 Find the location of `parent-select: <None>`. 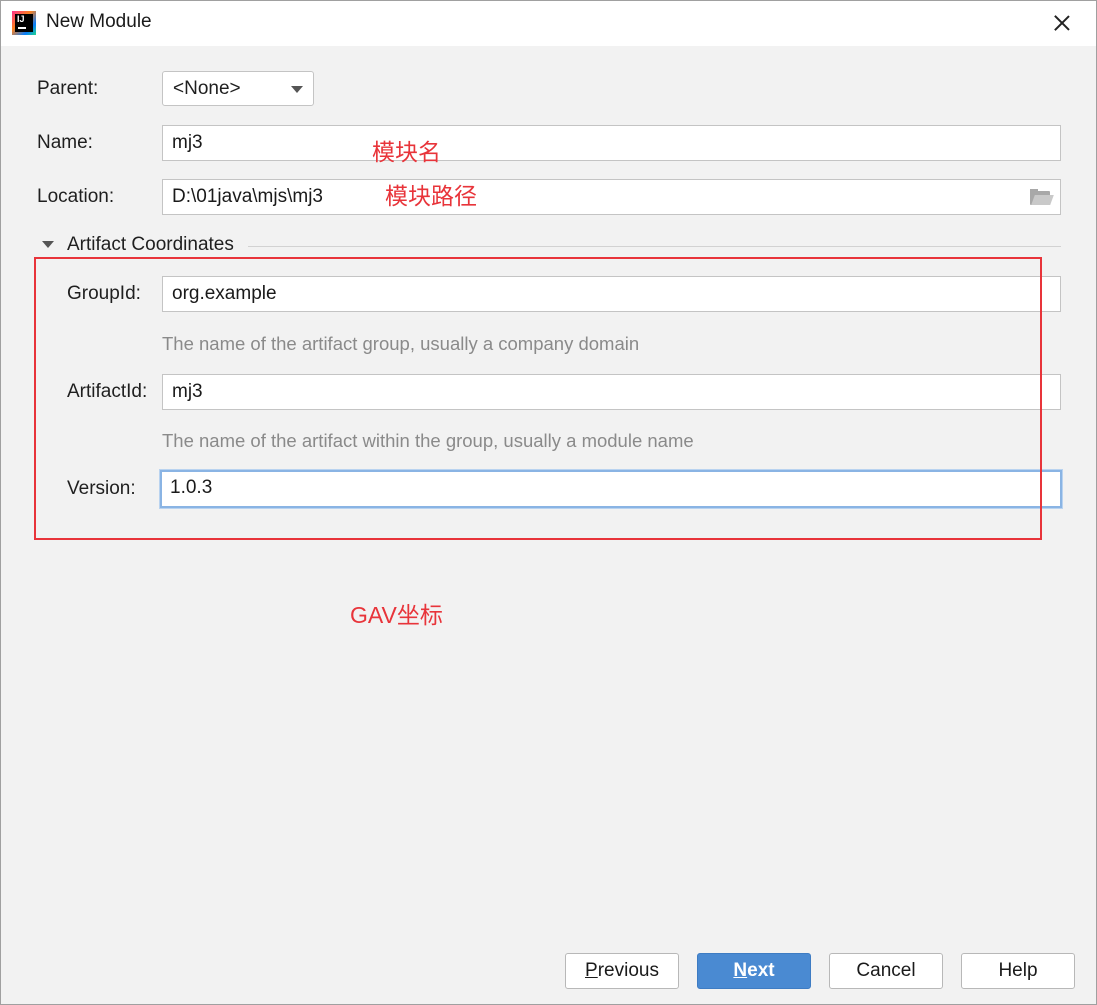

parent-select: <None> is located at coordinates (238, 88).